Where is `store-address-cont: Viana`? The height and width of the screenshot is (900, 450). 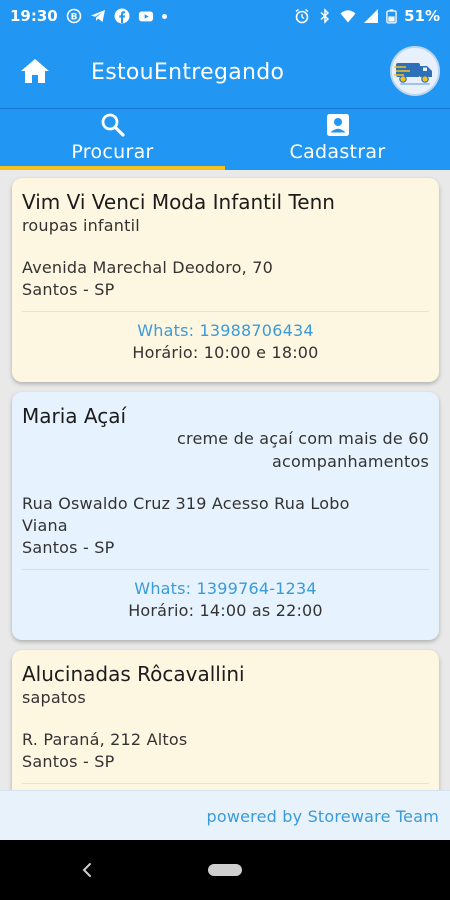
store-address-cont: Viana is located at coordinates (45, 525).